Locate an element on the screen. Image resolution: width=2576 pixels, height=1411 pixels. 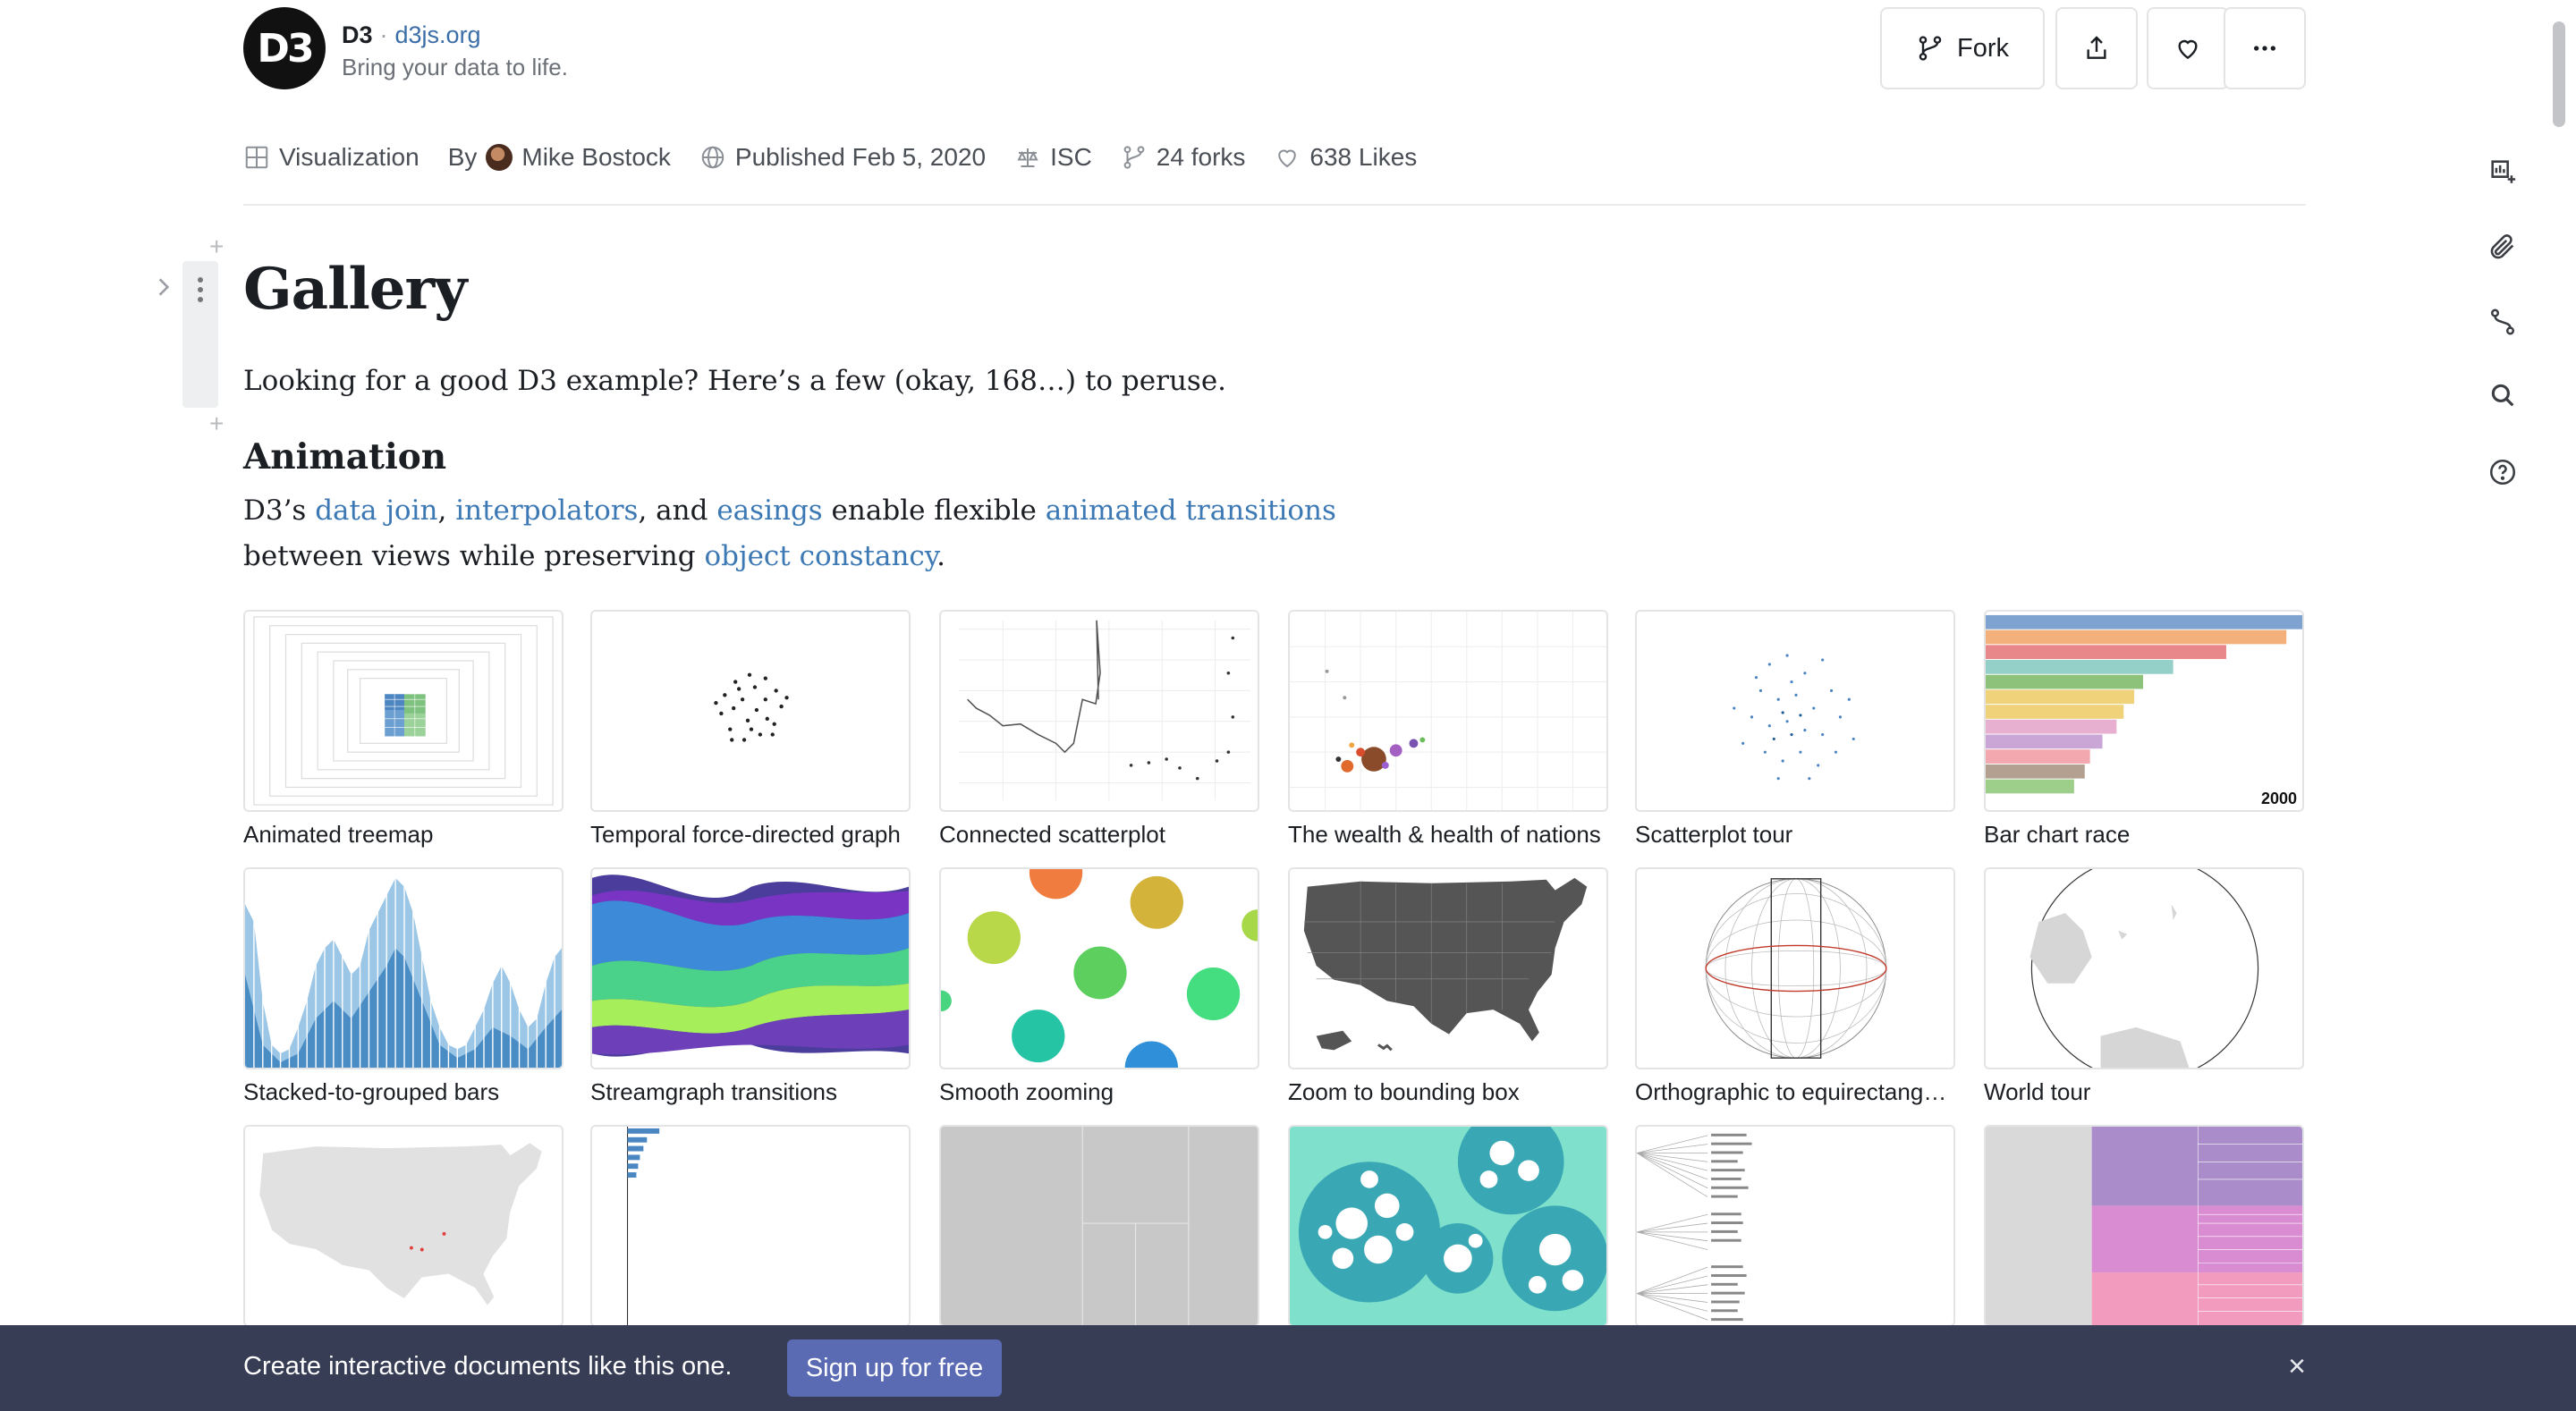
help-icon is located at coordinates (2502, 473).